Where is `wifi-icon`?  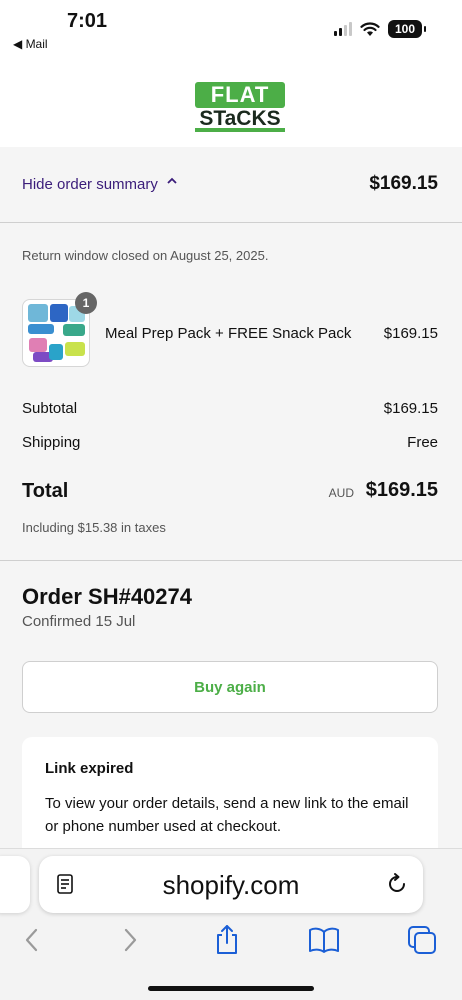
wifi-icon is located at coordinates (370, 28).